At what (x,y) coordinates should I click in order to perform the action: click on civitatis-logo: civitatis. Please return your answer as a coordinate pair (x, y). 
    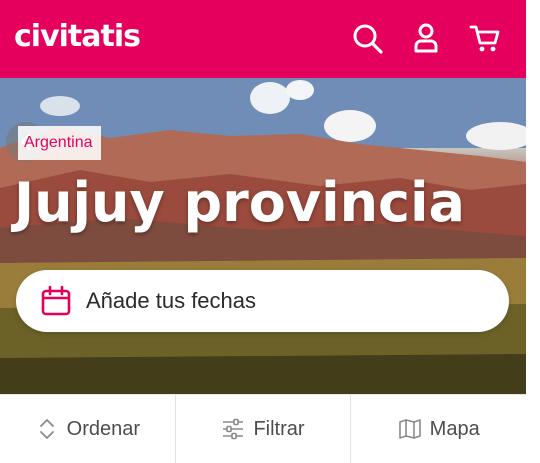
    Looking at the image, I should click on (77, 37).